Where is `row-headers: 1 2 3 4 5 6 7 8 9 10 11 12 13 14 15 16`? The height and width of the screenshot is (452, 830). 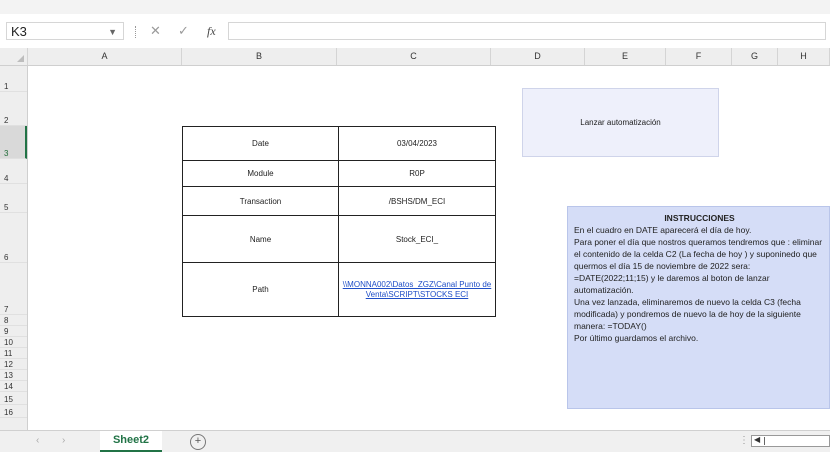
row-headers: 1 2 3 4 5 6 7 8 9 10 11 12 13 14 15 16 is located at coordinates (14, 248).